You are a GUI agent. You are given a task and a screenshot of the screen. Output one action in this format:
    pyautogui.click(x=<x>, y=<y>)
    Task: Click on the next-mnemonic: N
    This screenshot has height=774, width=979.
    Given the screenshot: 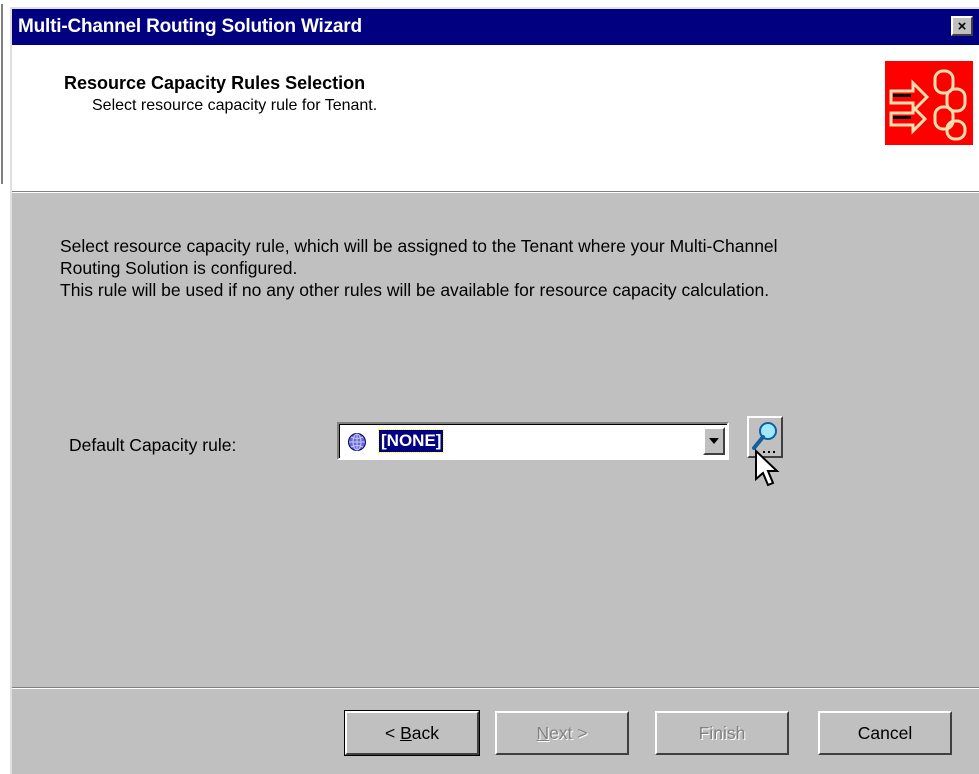 What is the action you would take?
    pyautogui.click(x=543, y=732)
    